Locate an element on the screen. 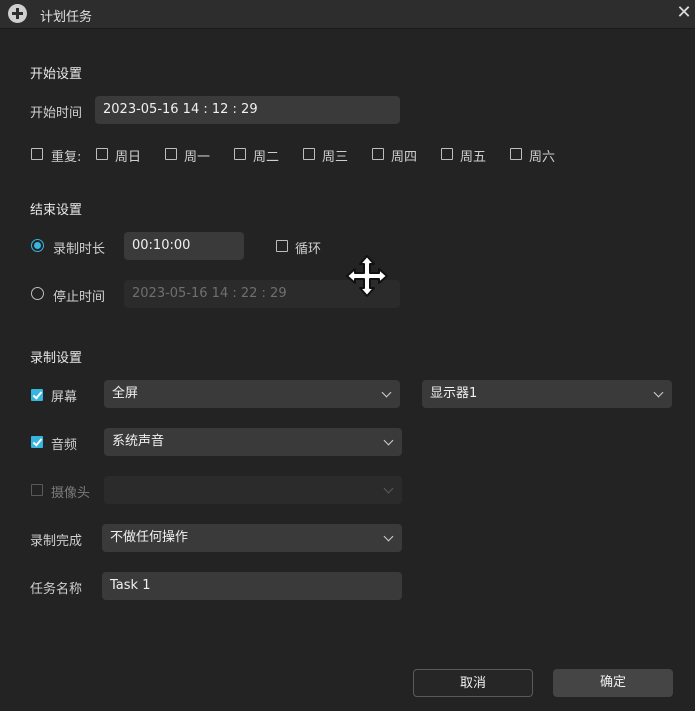 This screenshot has height=711, width=695. audio-checkbox is located at coordinates (37, 442).